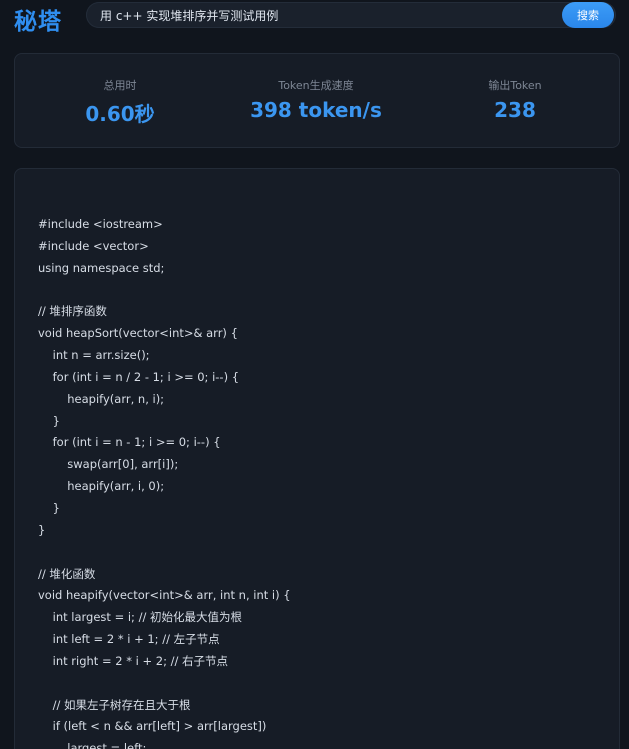  What do you see at coordinates (94, 355) in the screenshot?
I see `code-line: int n = arr.size();` at bounding box center [94, 355].